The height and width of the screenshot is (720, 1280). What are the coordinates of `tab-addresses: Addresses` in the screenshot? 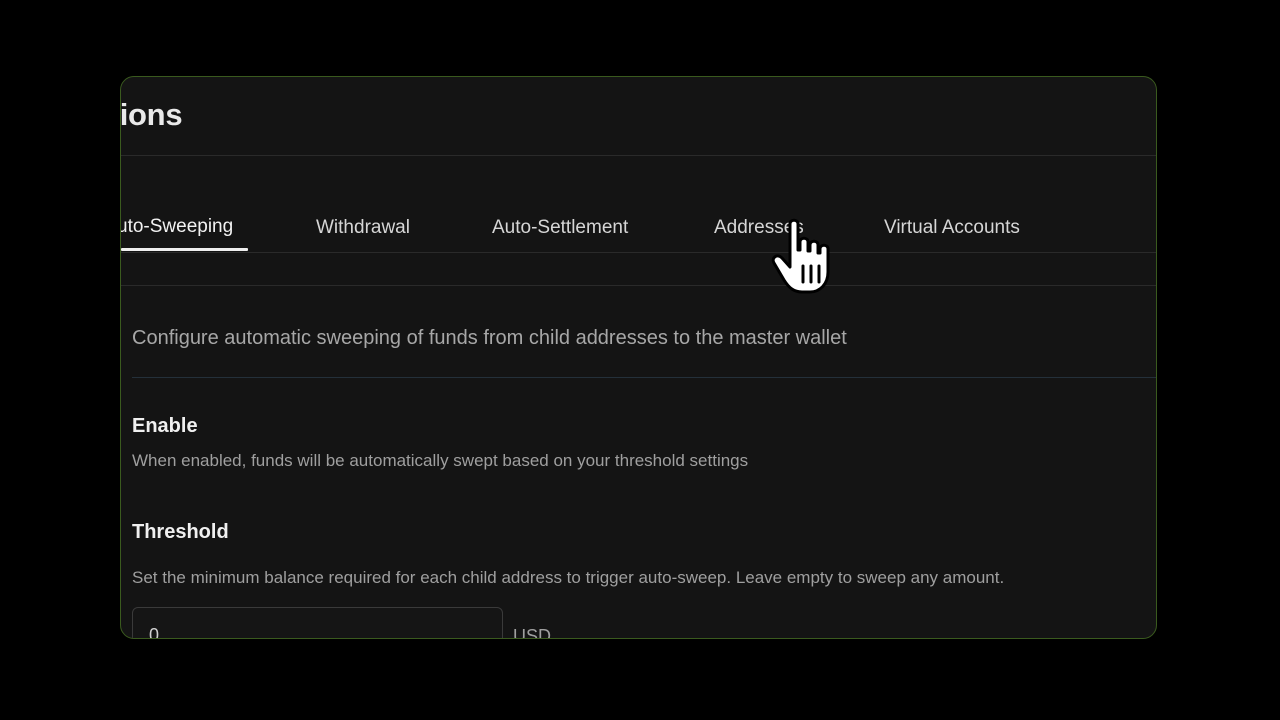 It's located at (759, 228).